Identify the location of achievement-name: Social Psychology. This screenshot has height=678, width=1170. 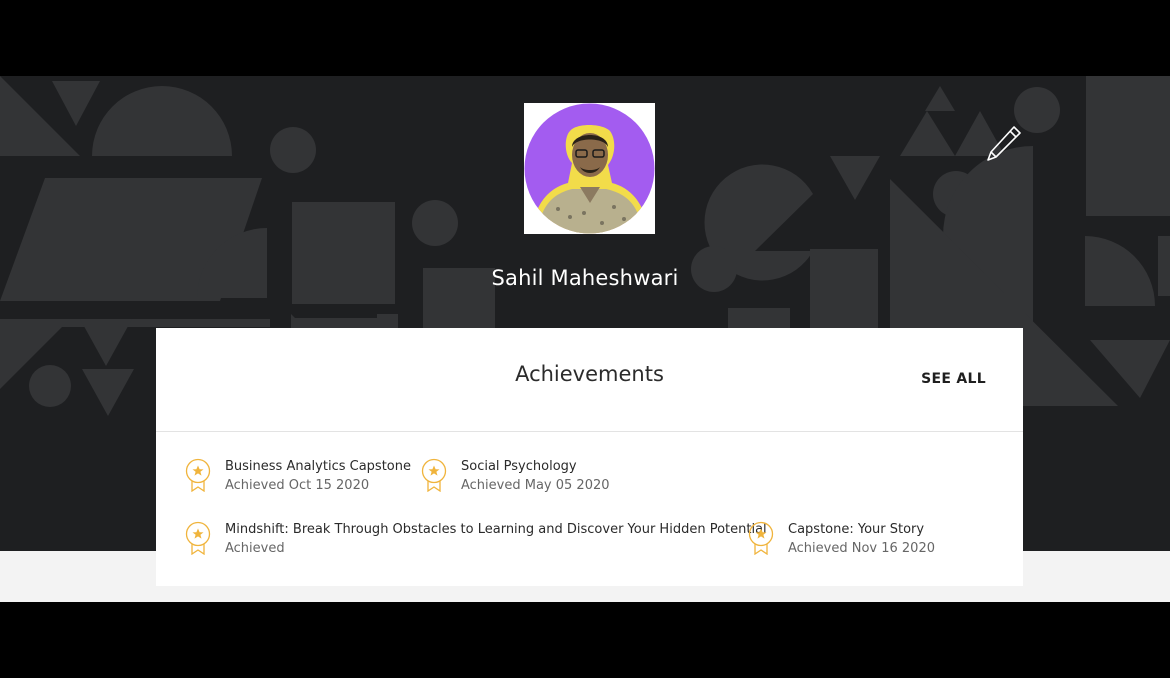
(519, 466).